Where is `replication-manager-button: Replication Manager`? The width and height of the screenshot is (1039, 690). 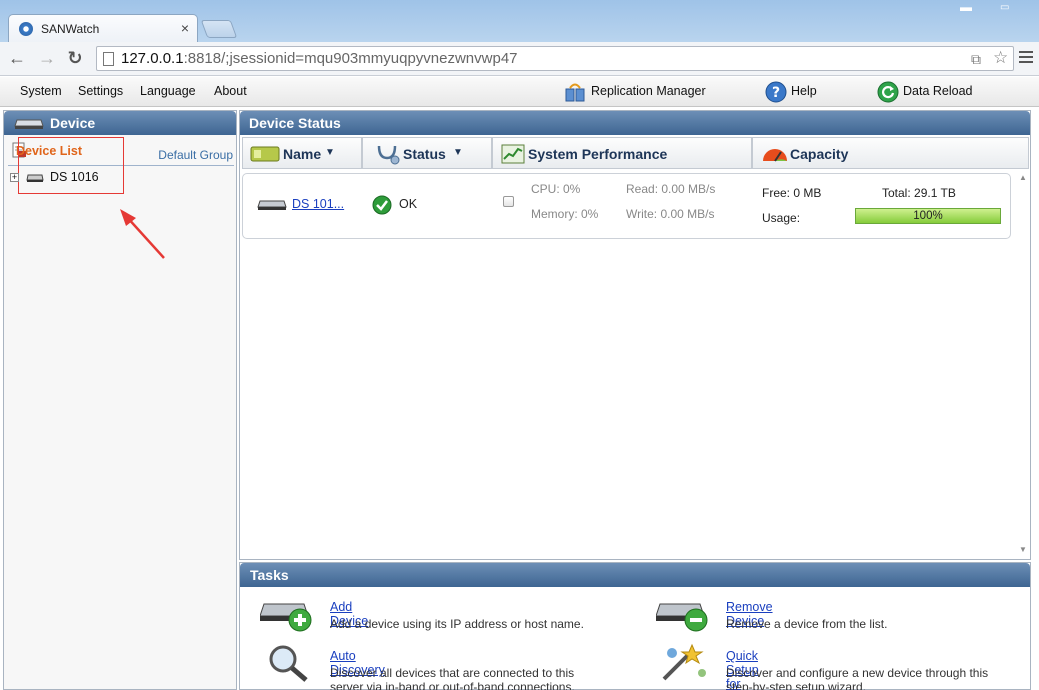
replication-manager-button: Replication Manager is located at coordinates (648, 91).